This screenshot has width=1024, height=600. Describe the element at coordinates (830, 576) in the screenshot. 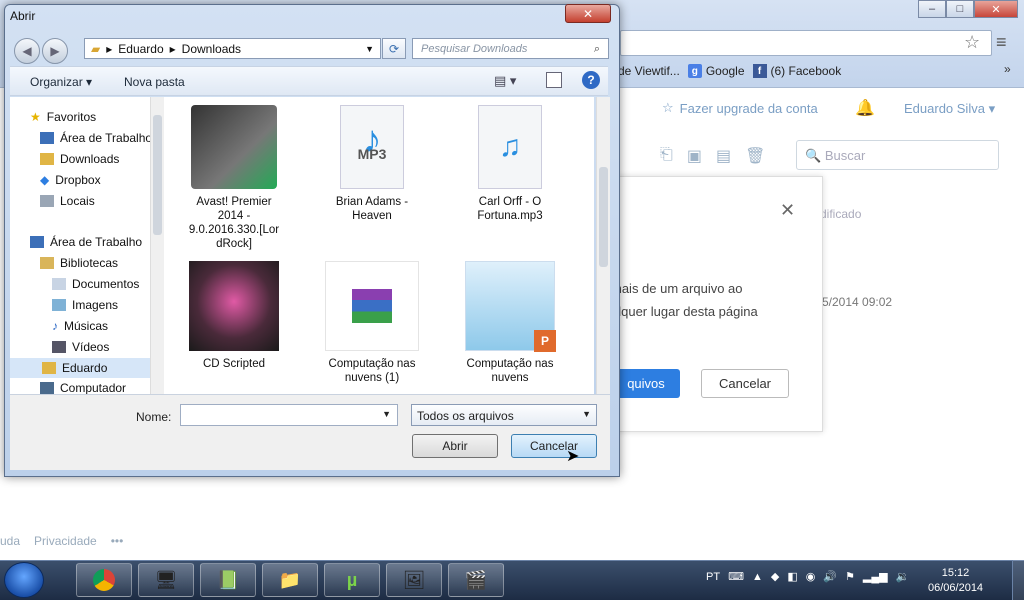

I see `volume-icon: 🔊` at that location.